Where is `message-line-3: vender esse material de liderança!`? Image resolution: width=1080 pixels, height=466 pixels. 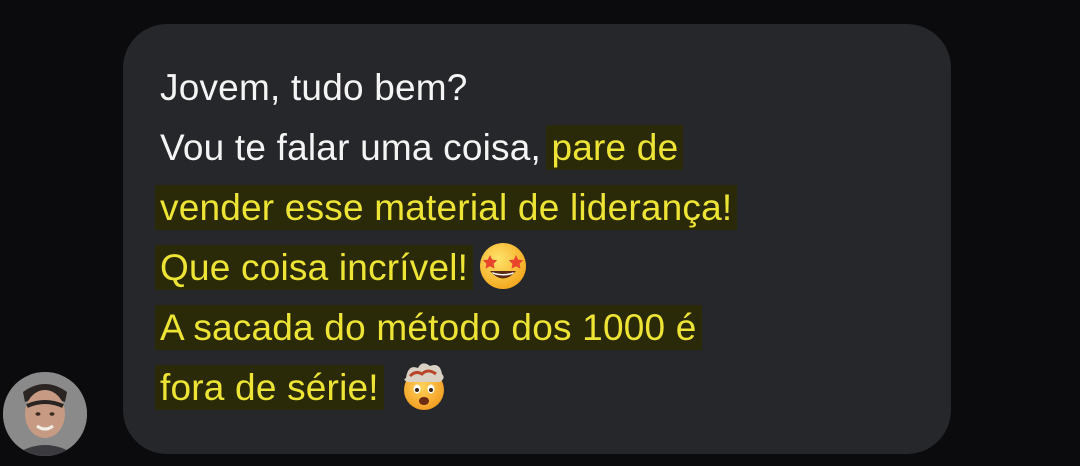 message-line-3: vender esse material de liderança! is located at coordinates (547, 208).